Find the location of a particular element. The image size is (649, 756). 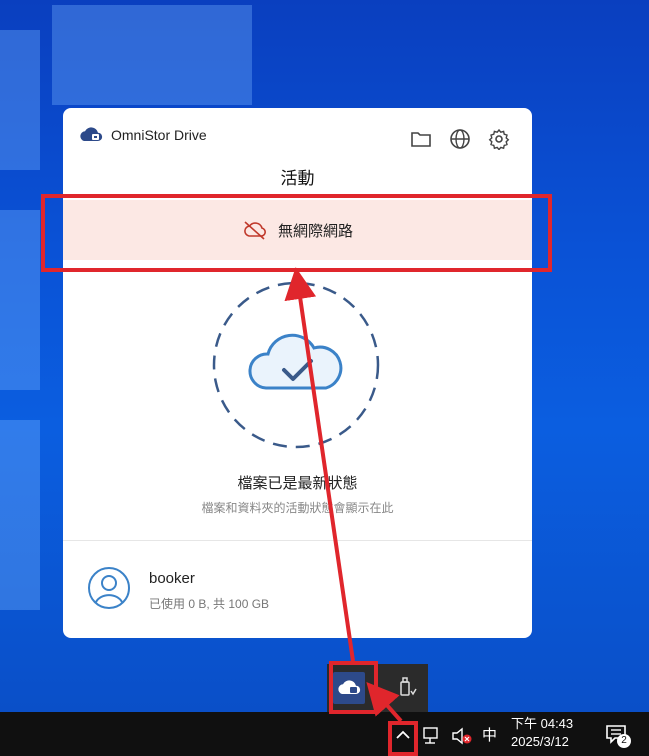

taskbar-clock: 下午 04:43 2025/3/12 is located at coordinates (542, 733).